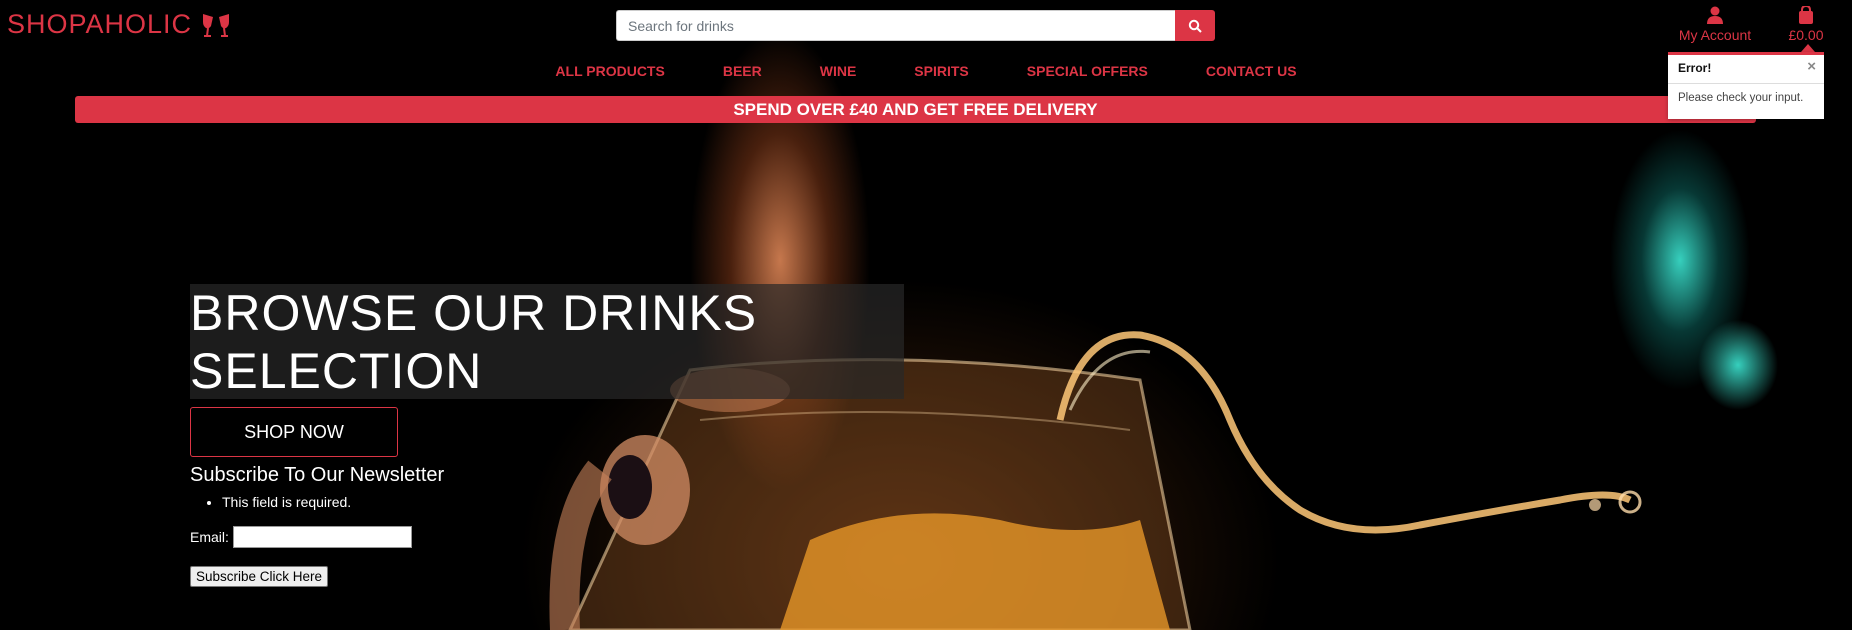 This screenshot has height=630, width=1852. I want to click on search-icon, so click(1195, 26).